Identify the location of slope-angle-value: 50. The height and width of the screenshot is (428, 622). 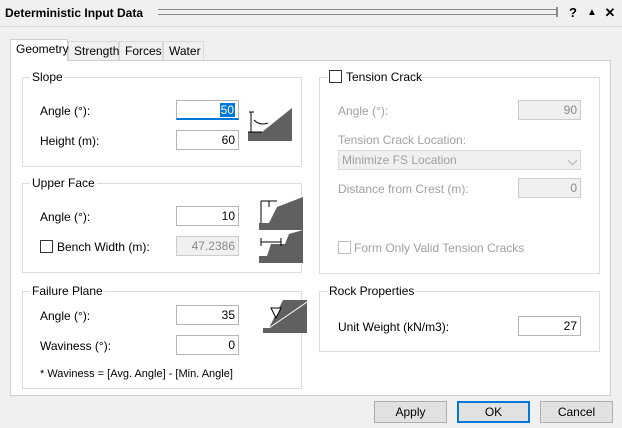
(227, 110).